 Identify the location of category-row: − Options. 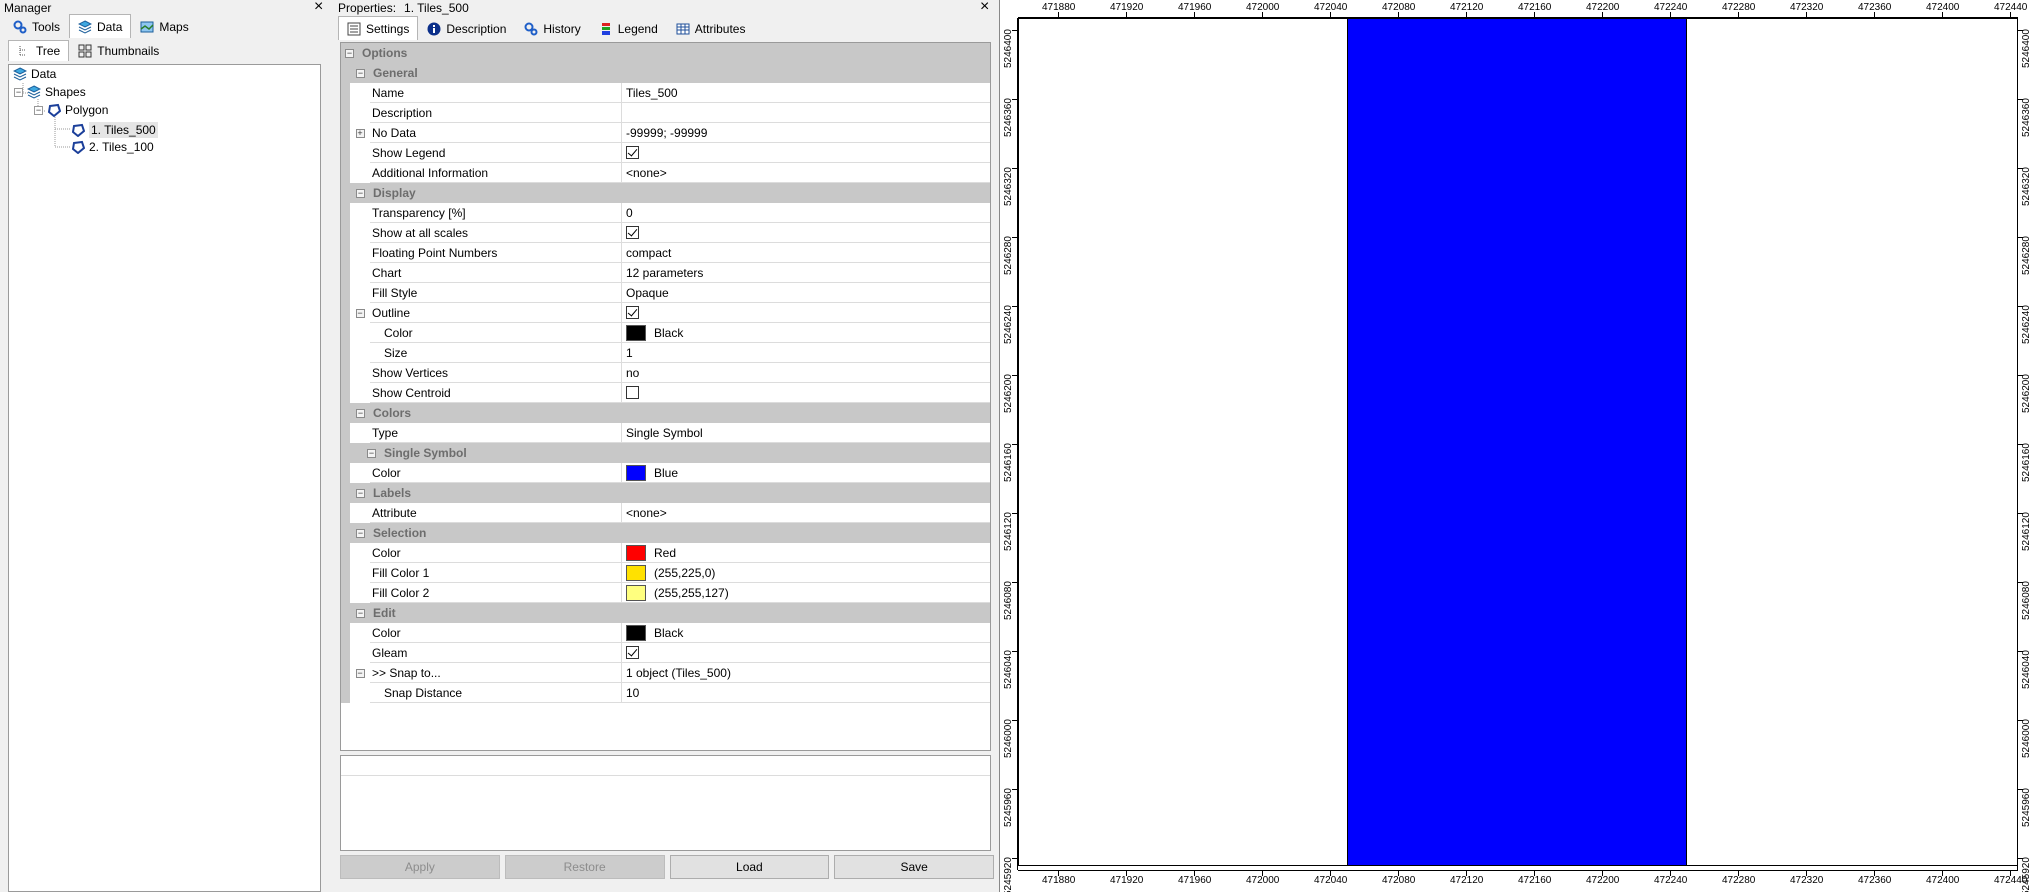
(665, 53).